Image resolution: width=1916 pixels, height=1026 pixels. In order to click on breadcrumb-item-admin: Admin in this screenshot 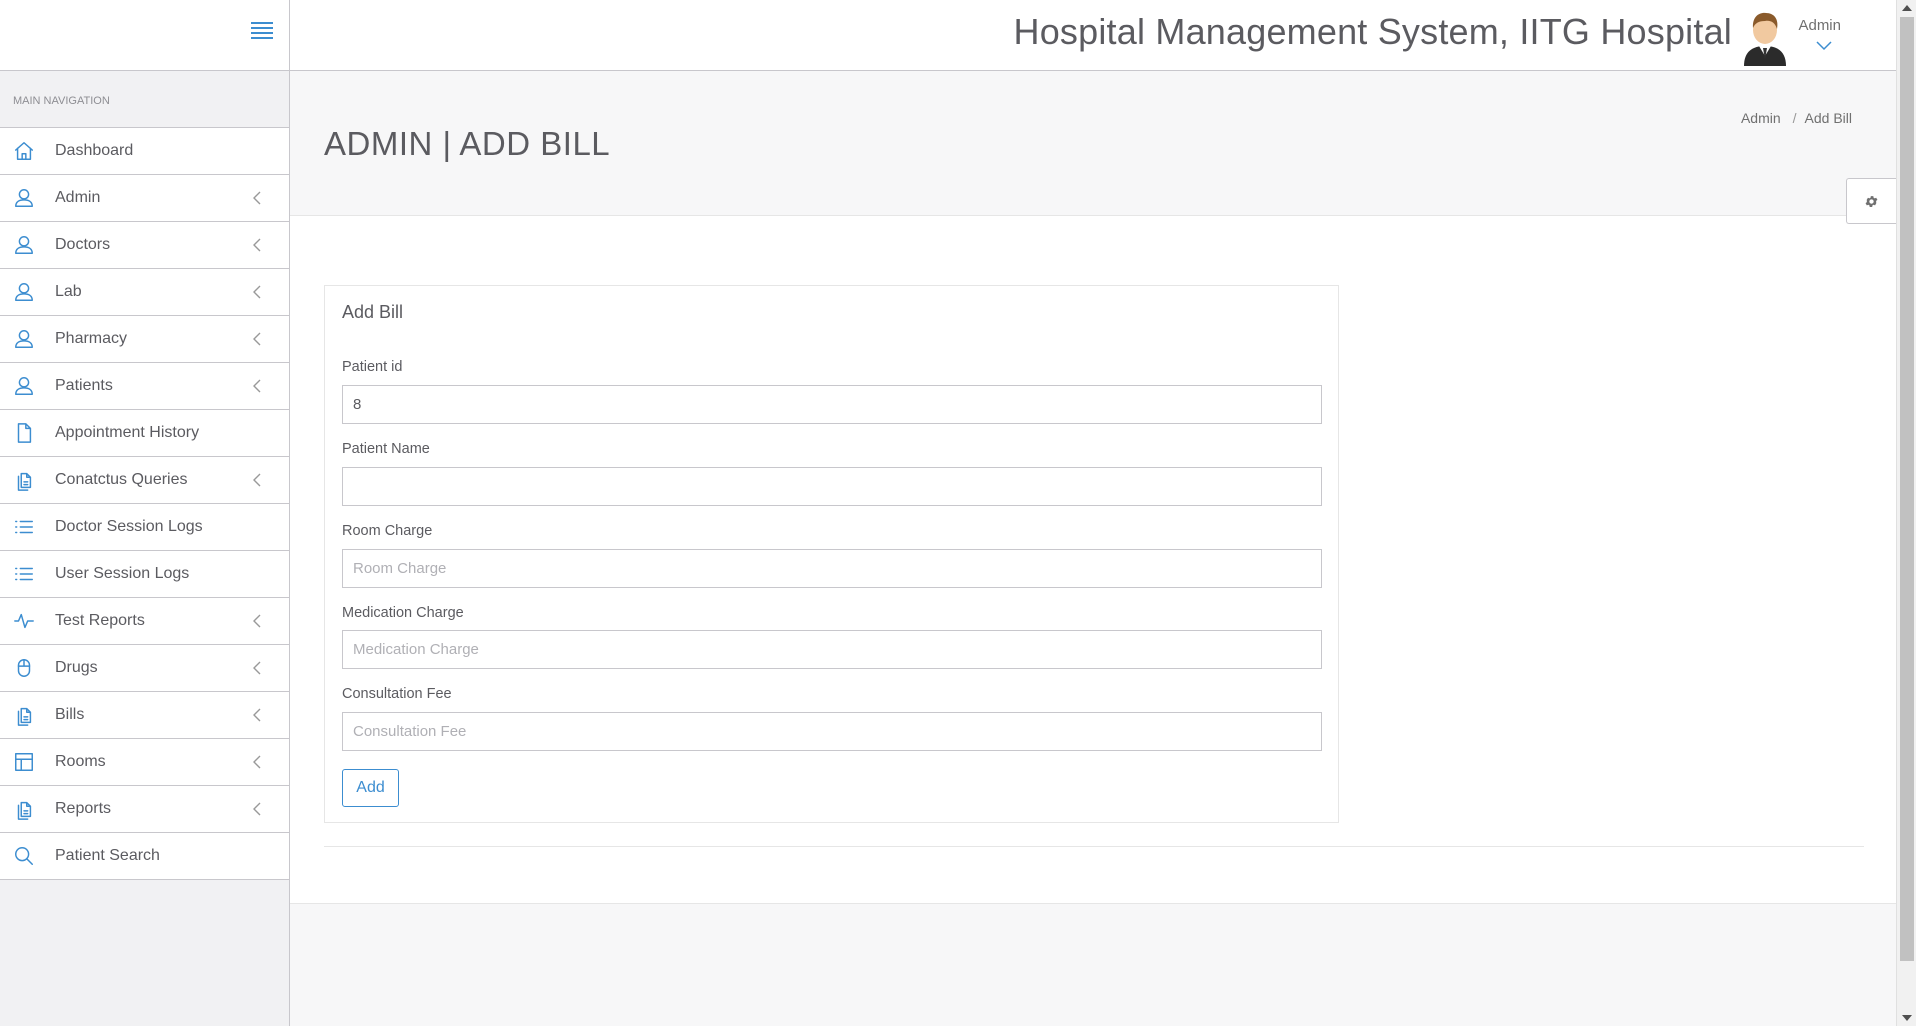, I will do `click(1761, 118)`.